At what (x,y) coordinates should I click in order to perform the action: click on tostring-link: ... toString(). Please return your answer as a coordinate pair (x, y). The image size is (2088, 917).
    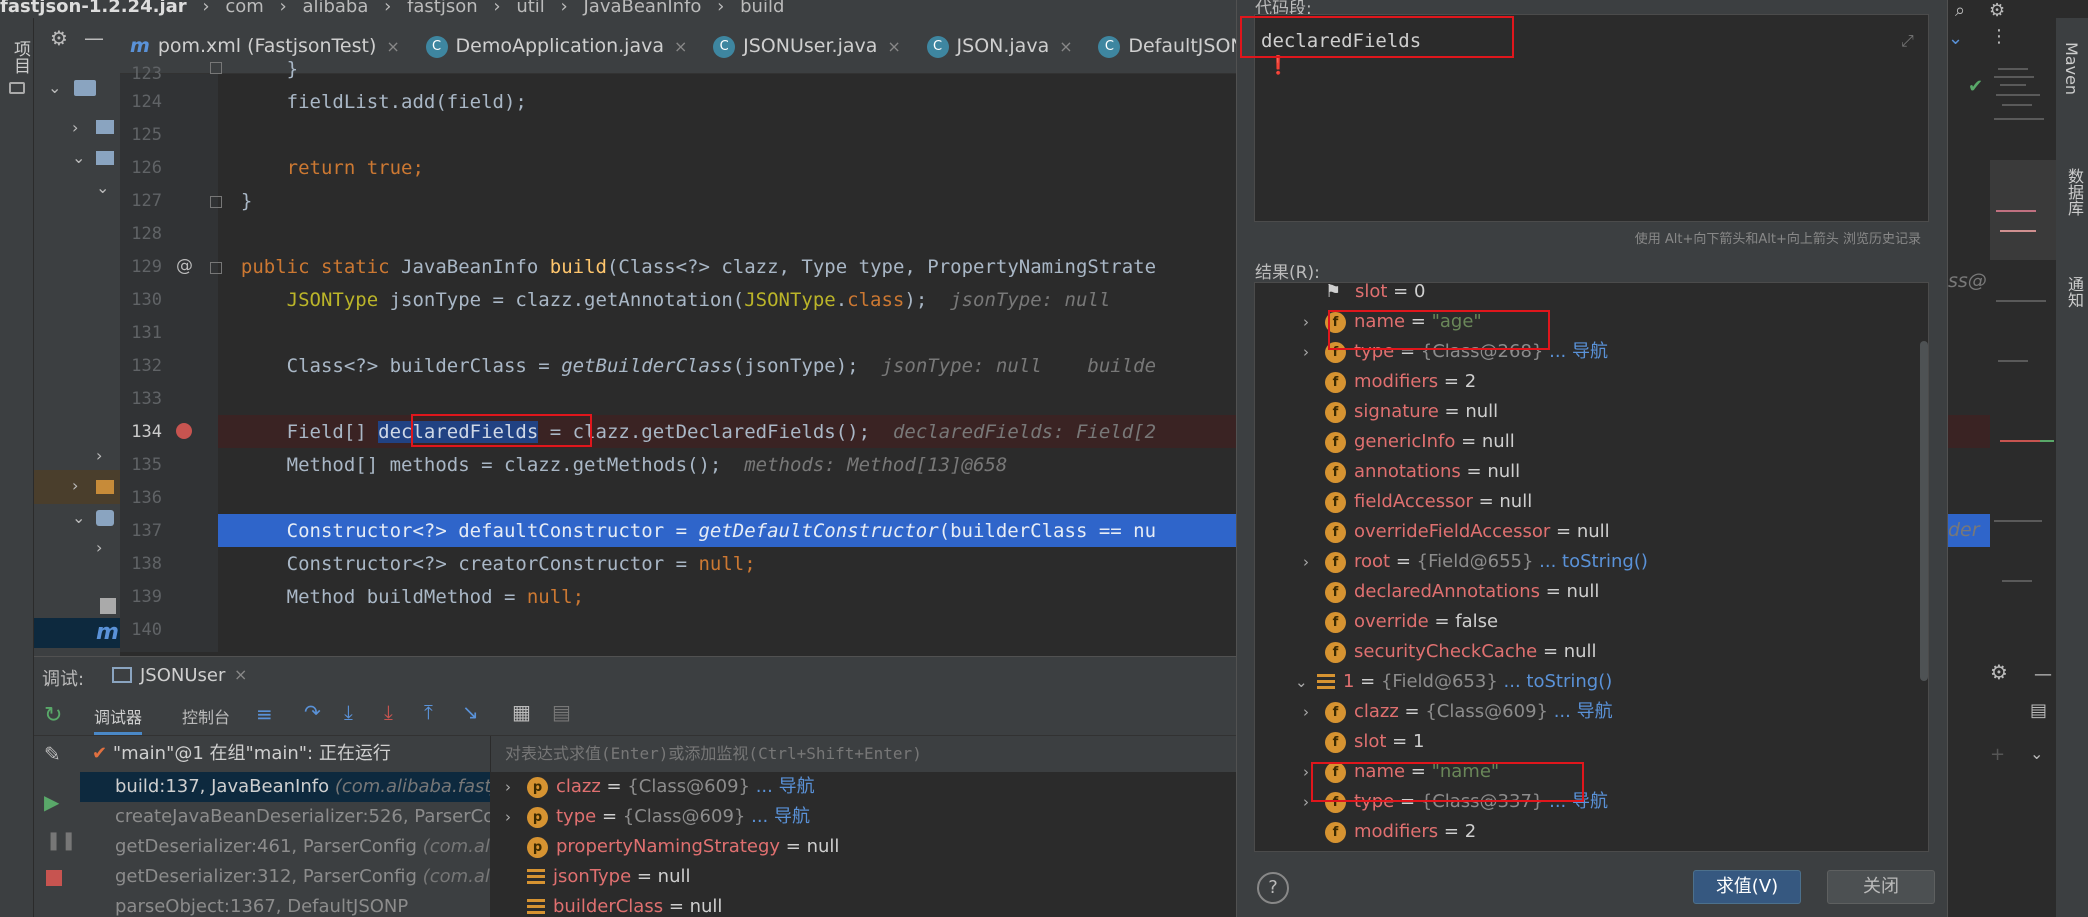
    Looking at the image, I should click on (1555, 681).